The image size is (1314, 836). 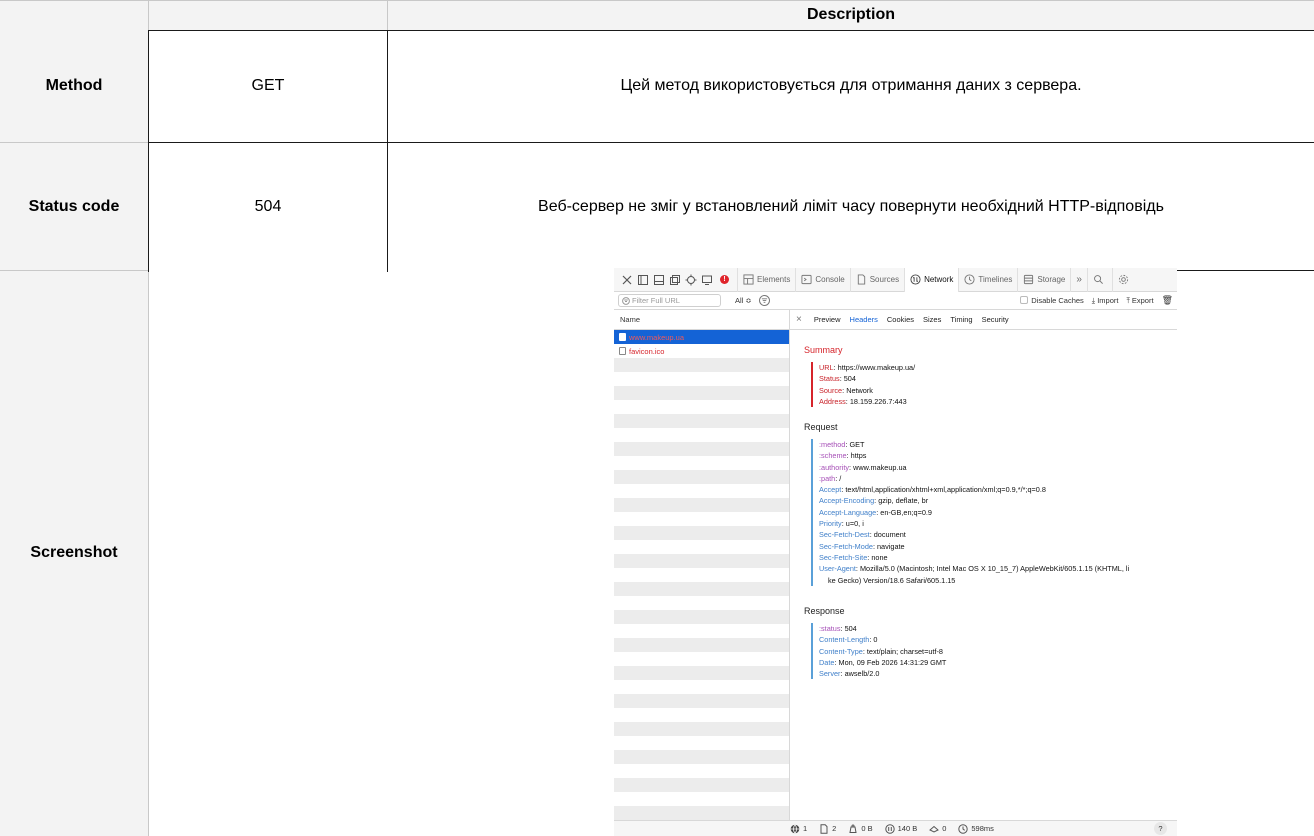 I want to click on status-code-value: 504, so click(x=268, y=206).